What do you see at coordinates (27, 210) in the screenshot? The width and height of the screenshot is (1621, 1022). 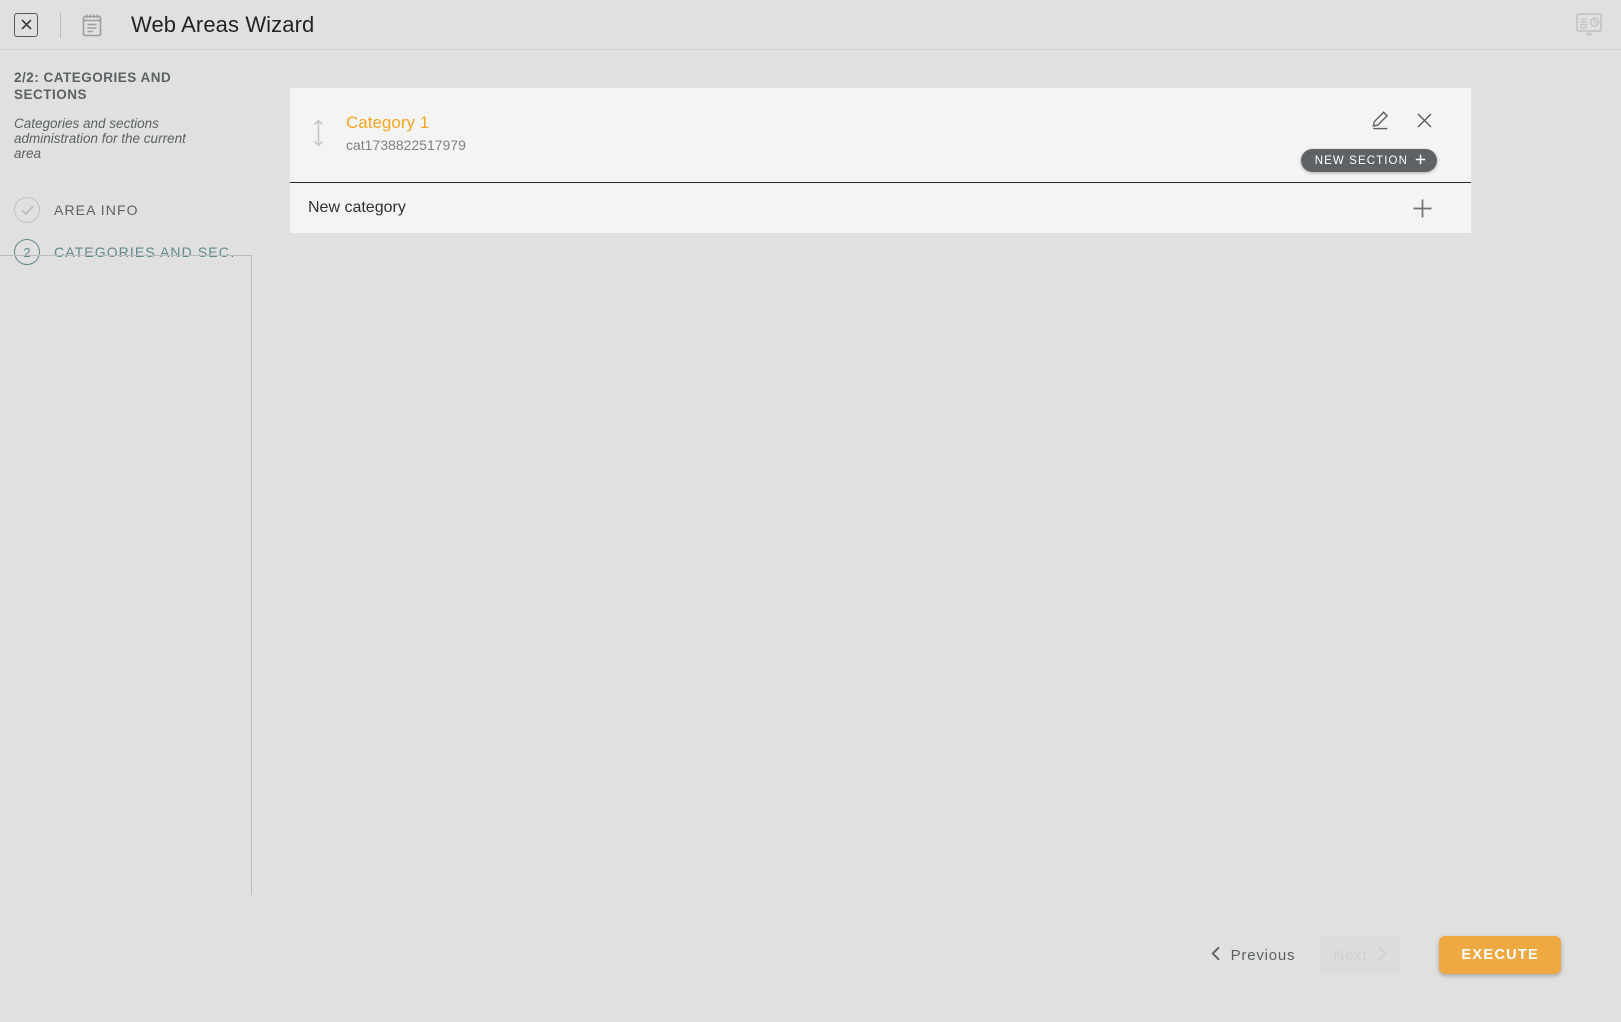 I see `check-icon` at bounding box center [27, 210].